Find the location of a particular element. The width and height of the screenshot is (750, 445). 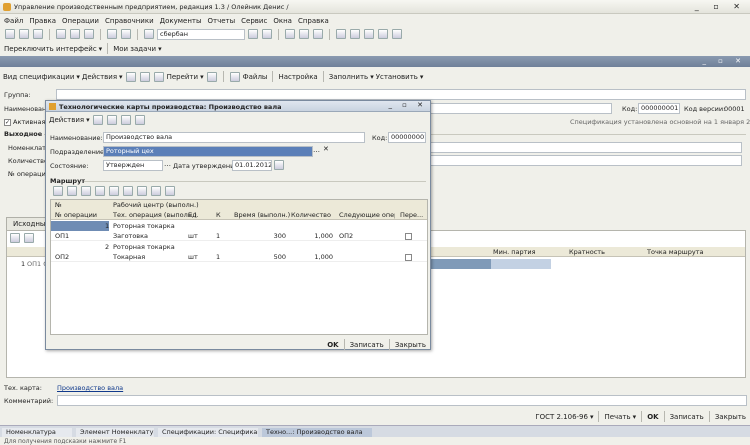

name-field is located at coordinates (521, 108).